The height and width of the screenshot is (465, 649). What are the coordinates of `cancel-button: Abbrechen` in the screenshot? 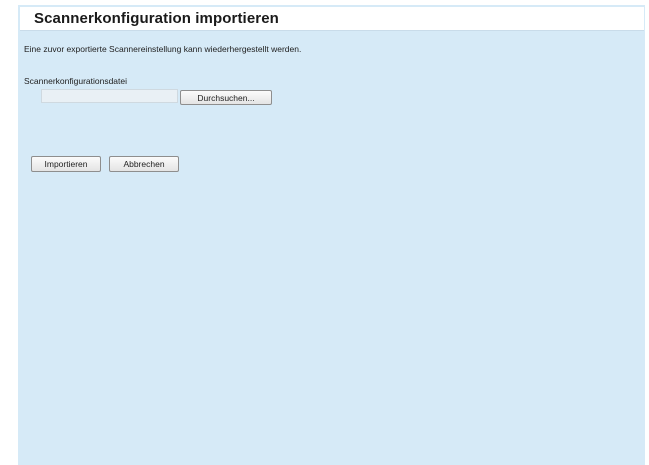 It's located at (144, 164).